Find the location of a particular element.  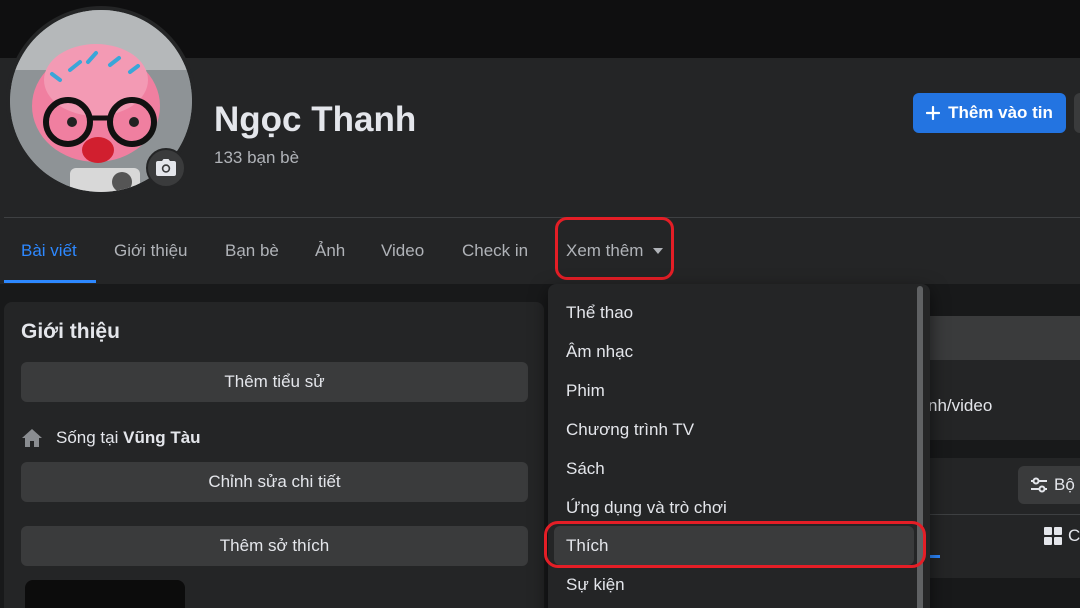

grid-view-label: C is located at coordinates (1074, 535).